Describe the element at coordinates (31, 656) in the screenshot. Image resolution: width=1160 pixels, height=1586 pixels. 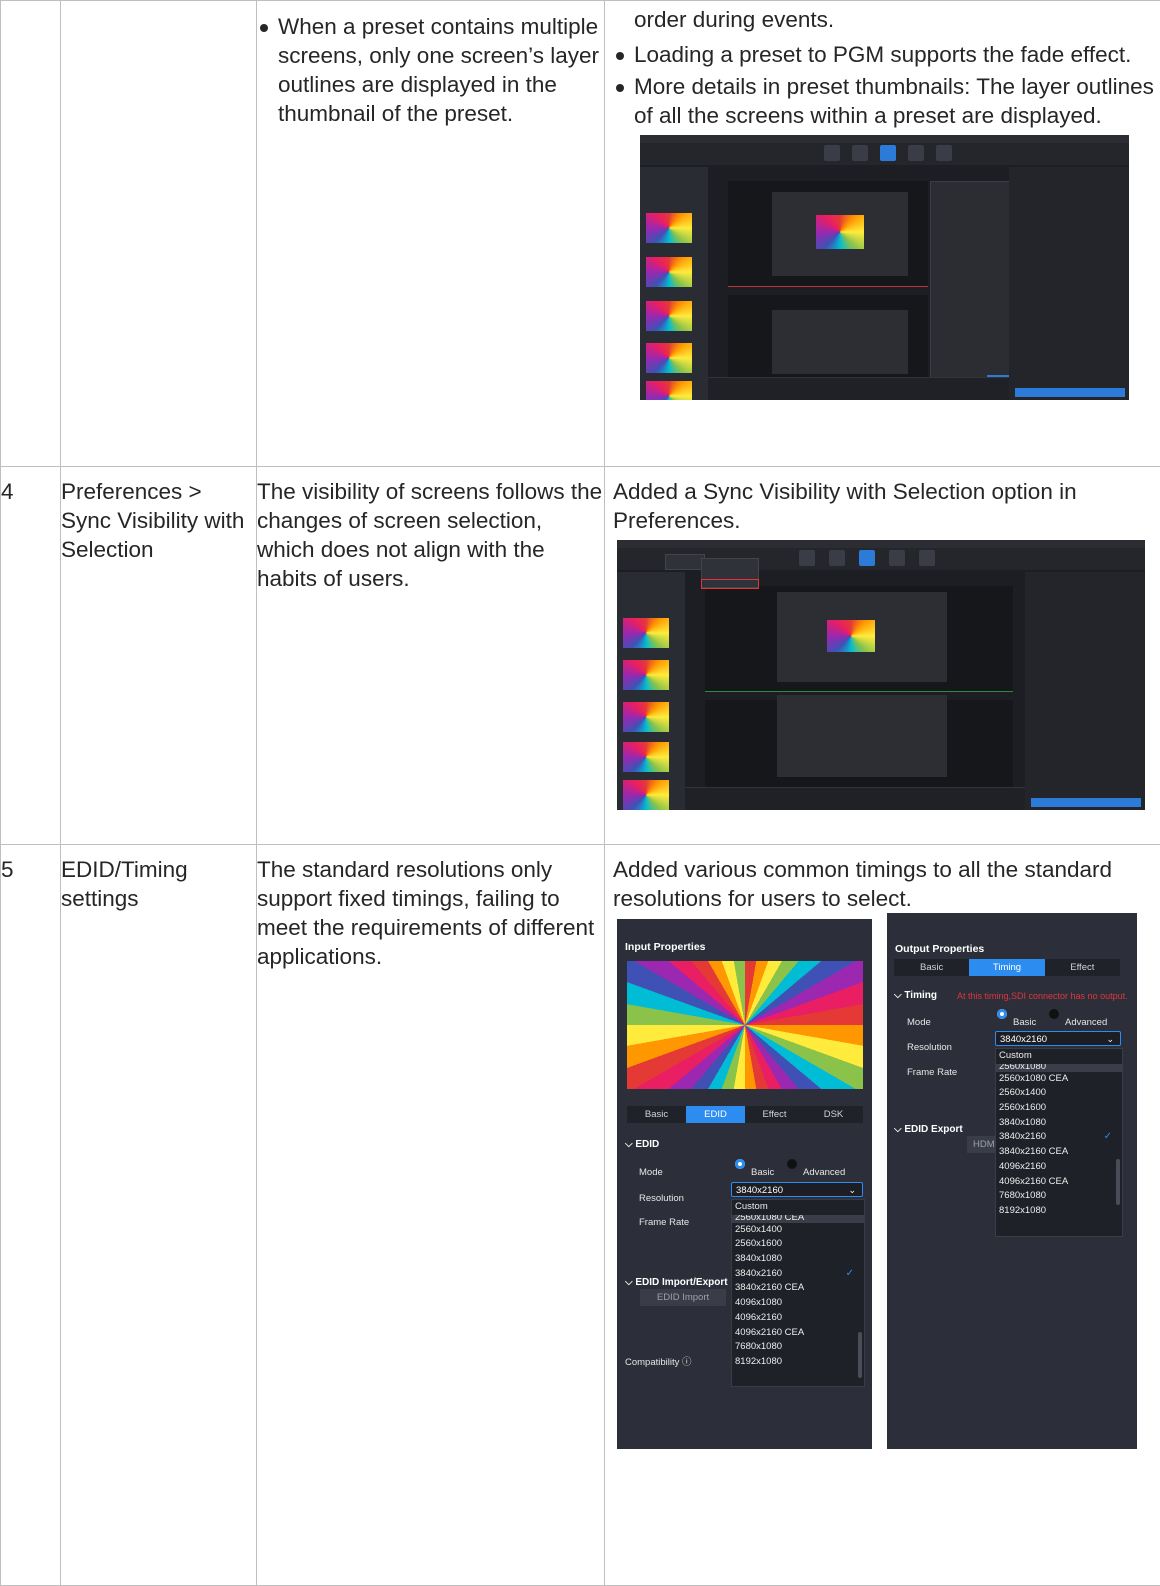
I see `row-number-cell: 4` at that location.